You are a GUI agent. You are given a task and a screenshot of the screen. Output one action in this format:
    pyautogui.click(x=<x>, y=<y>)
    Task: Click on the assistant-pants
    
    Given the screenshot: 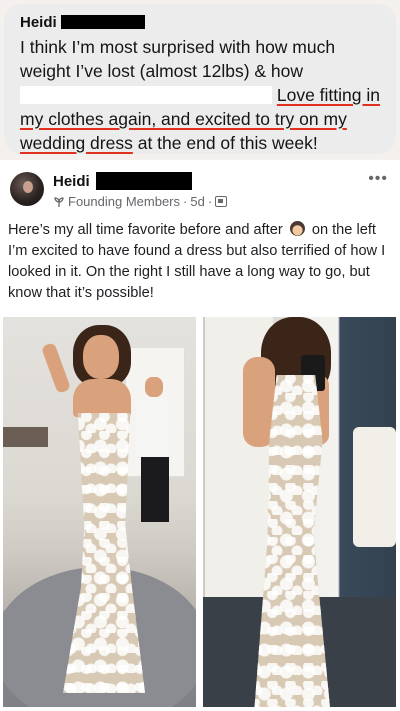 What is the action you would take?
    pyautogui.click(x=155, y=489)
    